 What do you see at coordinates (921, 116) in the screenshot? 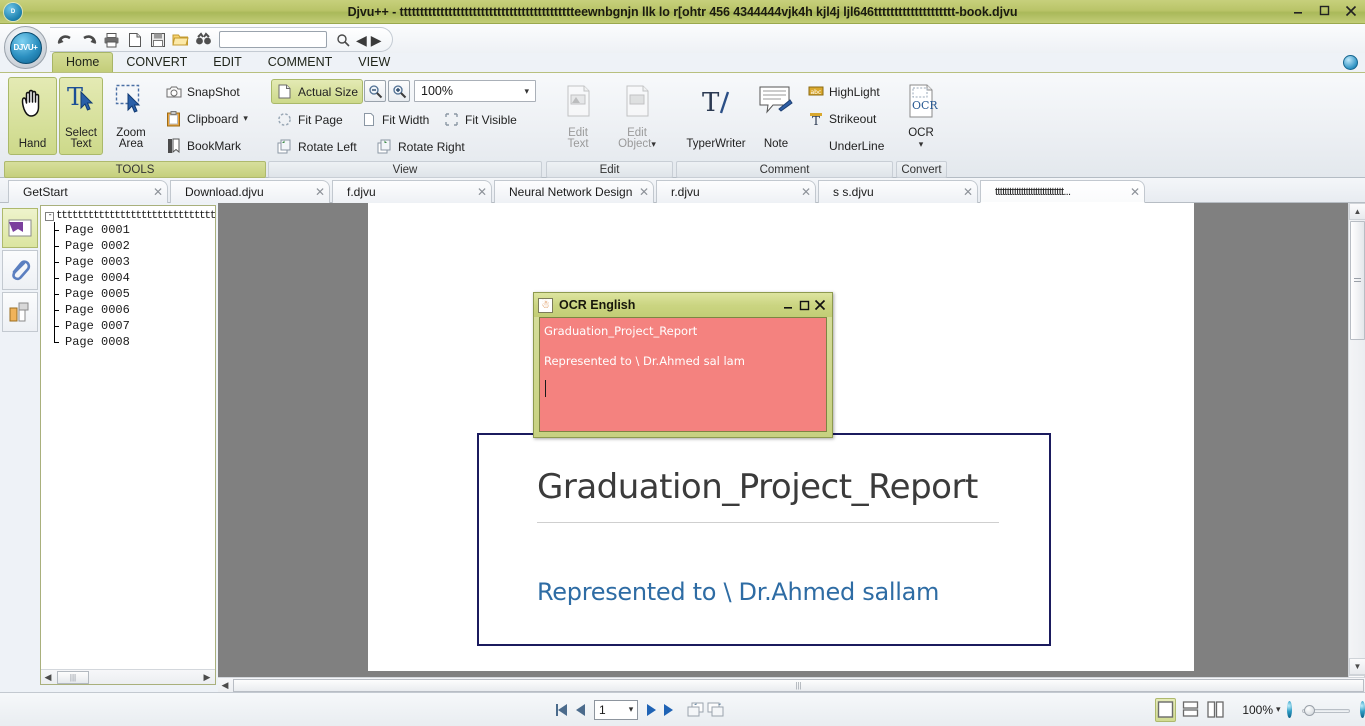
I see `ocr-button: OCR OCR ▾` at bounding box center [921, 116].